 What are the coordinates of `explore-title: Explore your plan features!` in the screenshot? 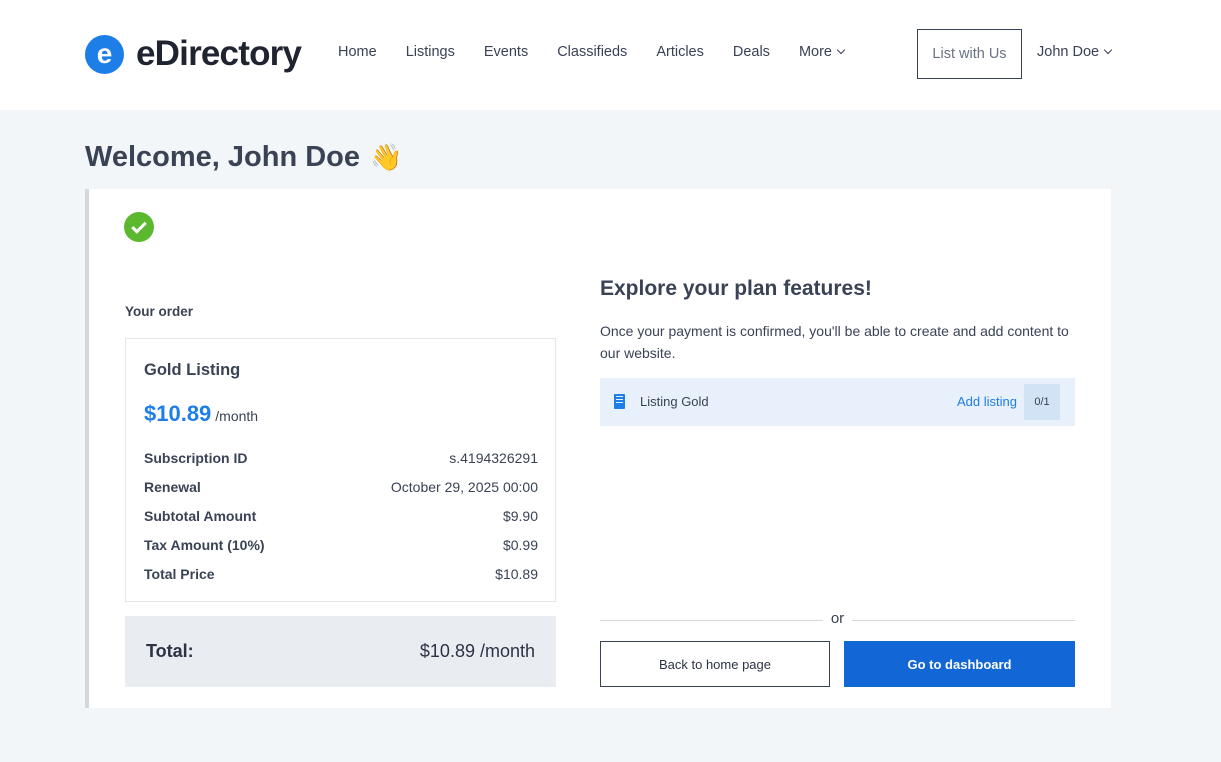 It's located at (736, 288).